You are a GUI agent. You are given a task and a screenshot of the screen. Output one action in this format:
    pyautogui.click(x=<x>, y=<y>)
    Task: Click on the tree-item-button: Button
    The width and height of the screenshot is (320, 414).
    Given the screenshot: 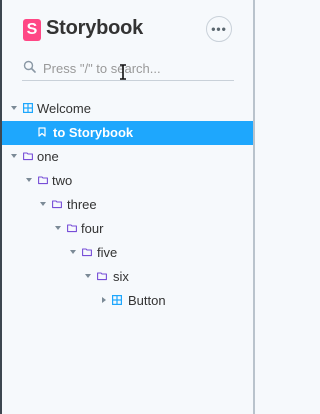 What is the action you would take?
    pyautogui.click(x=127, y=301)
    